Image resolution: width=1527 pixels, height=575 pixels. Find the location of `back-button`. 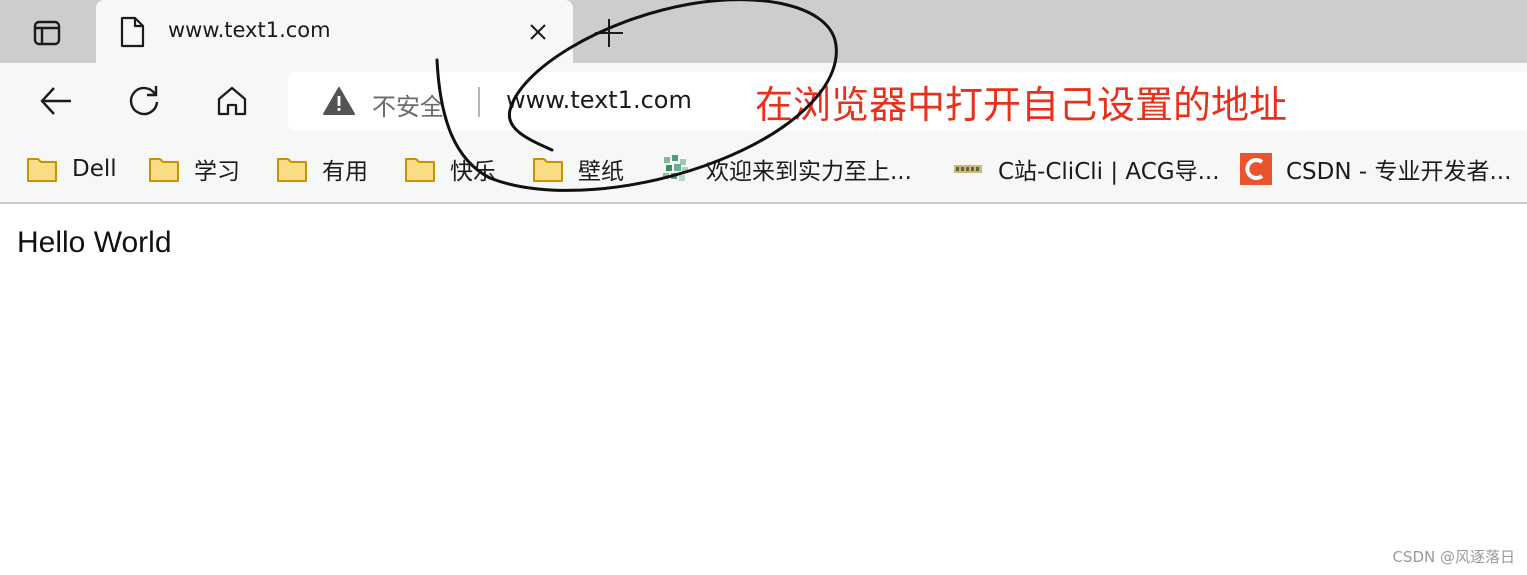

back-button is located at coordinates (56, 101).